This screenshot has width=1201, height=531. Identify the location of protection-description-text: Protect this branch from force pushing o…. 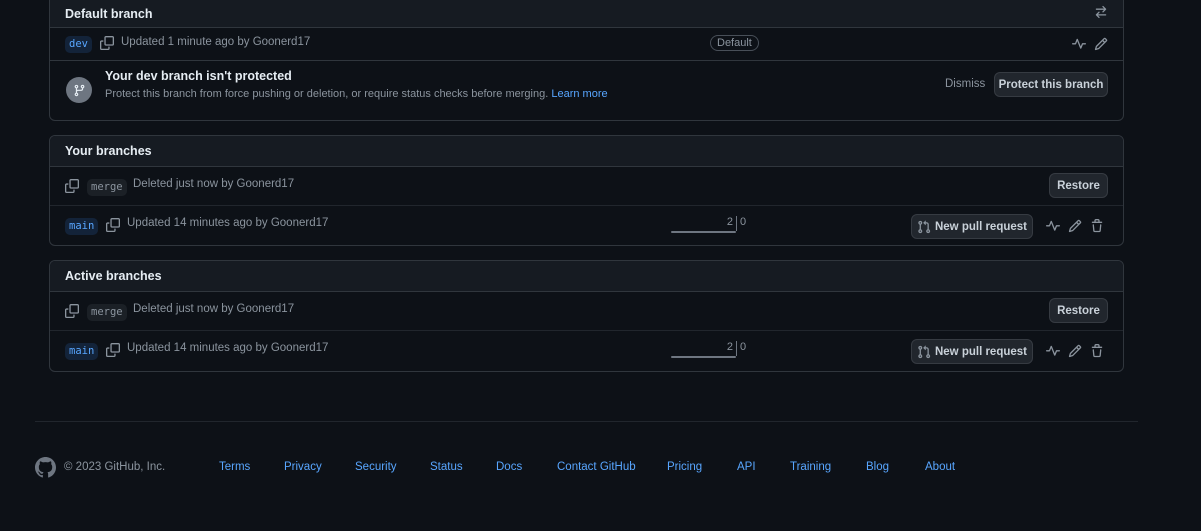
(327, 94).